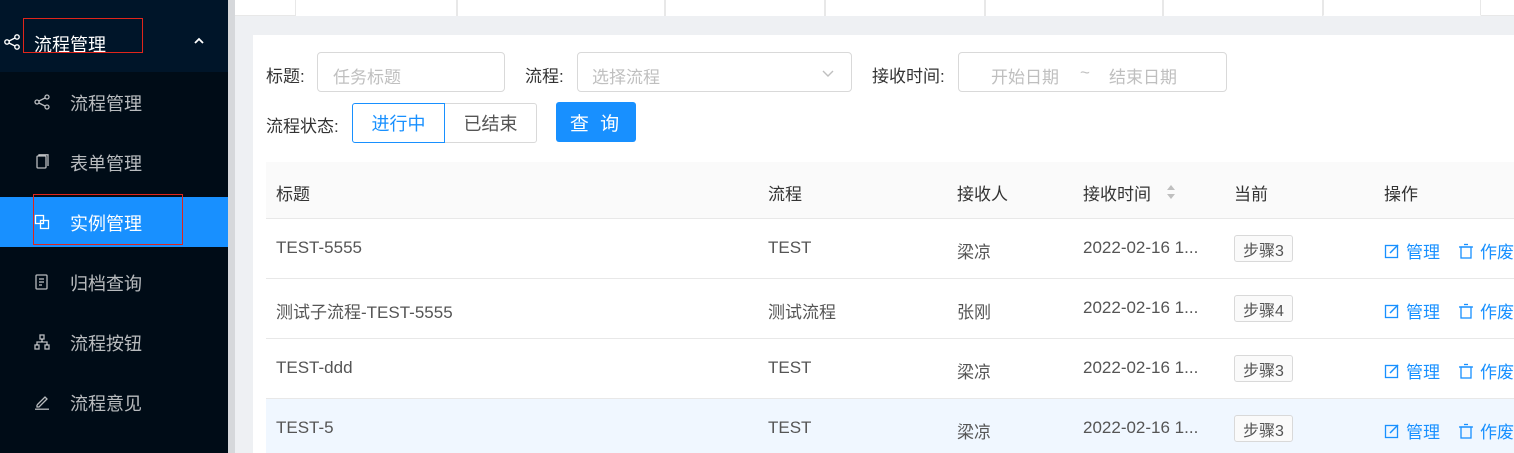 This screenshot has width=1514, height=453. What do you see at coordinates (42, 342) in the screenshot?
I see `cluster-icon` at bounding box center [42, 342].